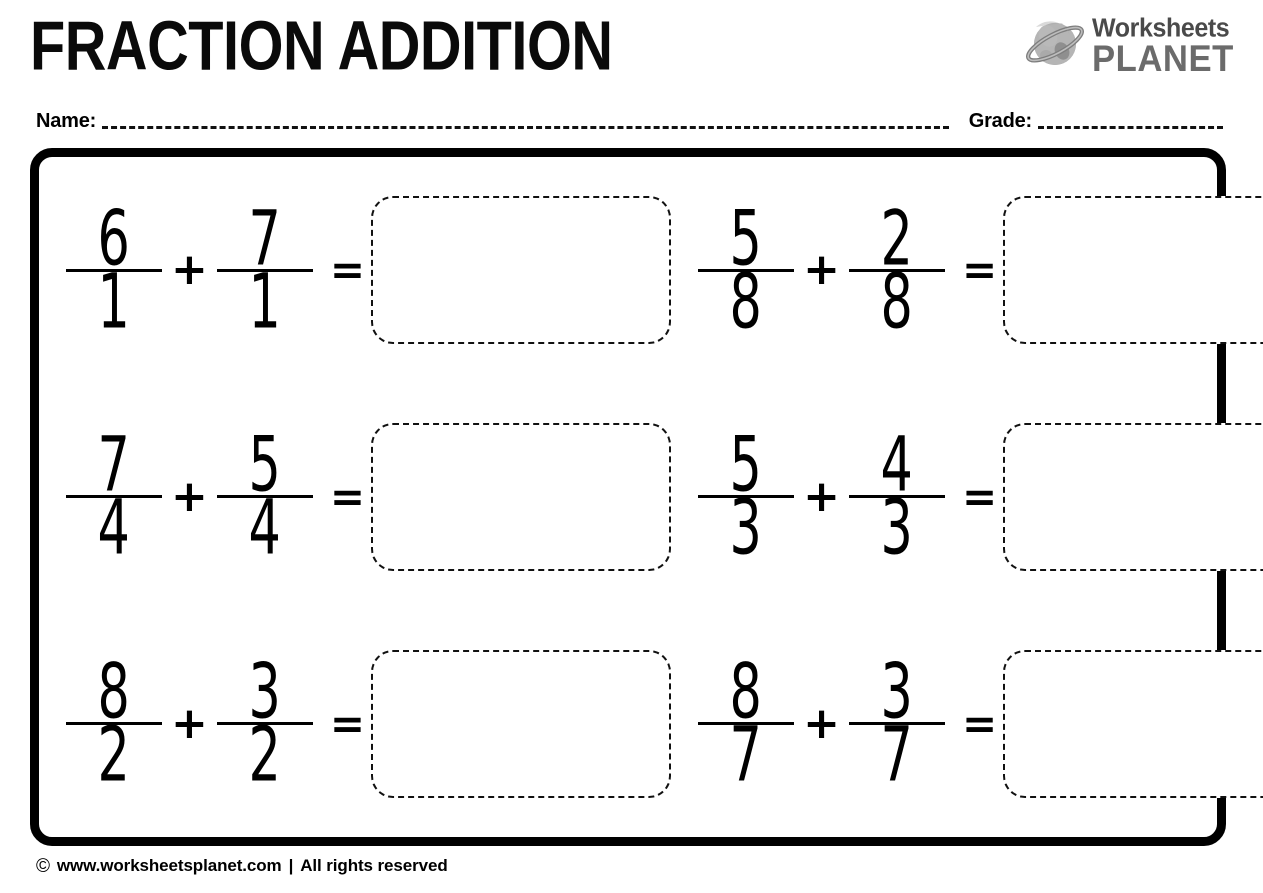  I want to click on fraction-first: 8 7, so click(746, 723).